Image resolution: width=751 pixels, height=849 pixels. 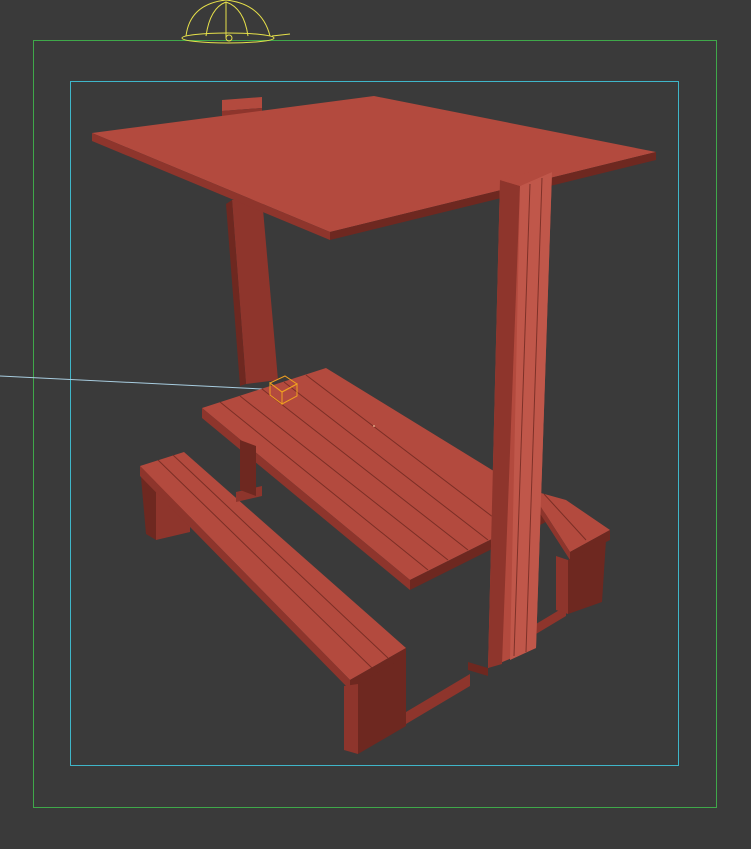 I want to click on omni-light-icon, so click(x=236, y=22).